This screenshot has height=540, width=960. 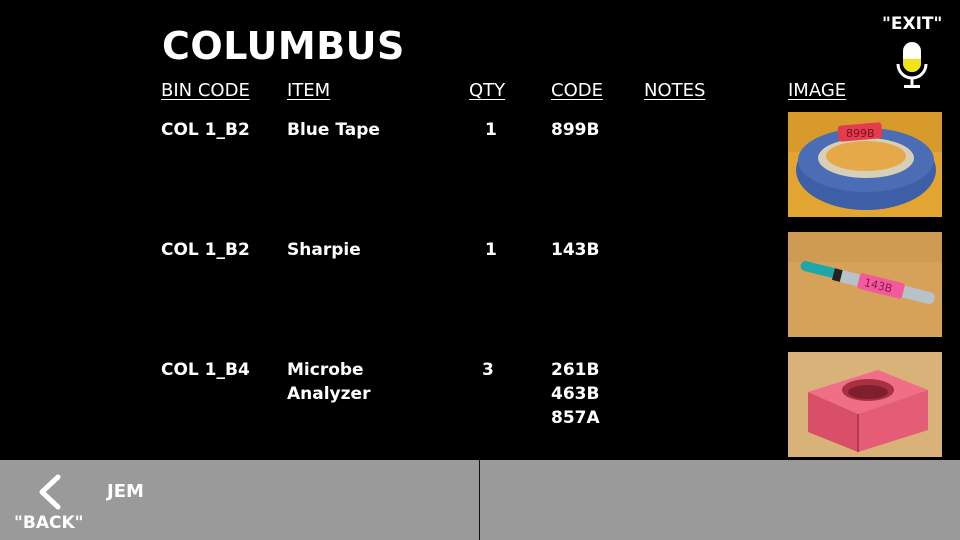 What do you see at coordinates (487, 90) in the screenshot?
I see `column-header-qty: QTY` at bounding box center [487, 90].